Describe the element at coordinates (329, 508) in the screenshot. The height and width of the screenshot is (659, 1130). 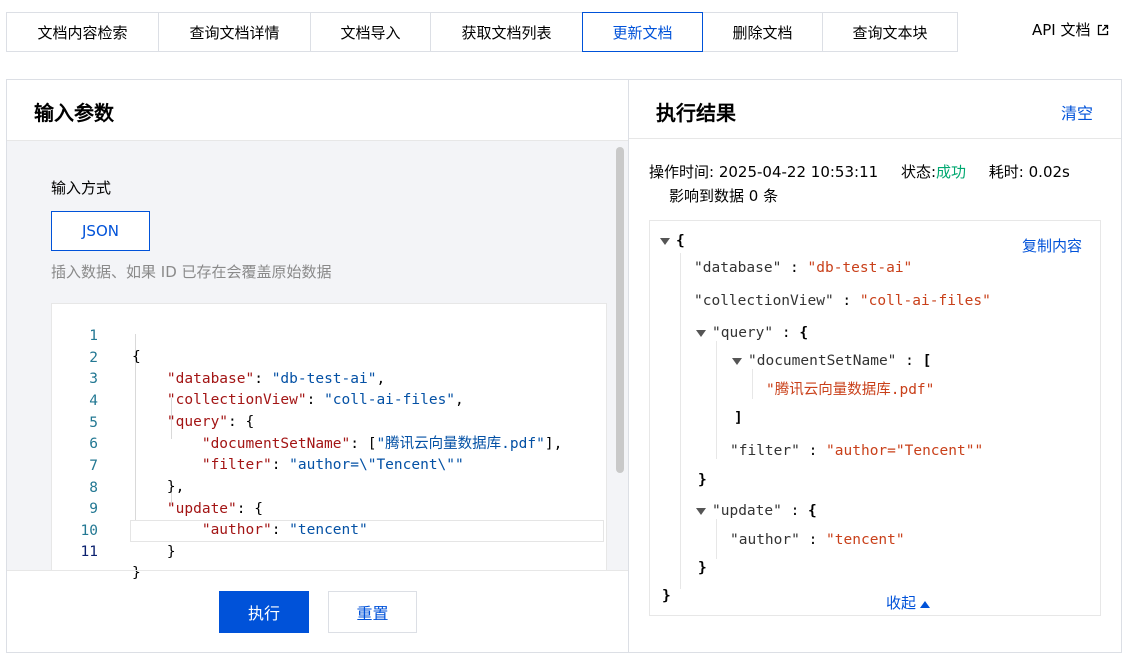
I see `code-line: 9 "author": "tencent"` at that location.